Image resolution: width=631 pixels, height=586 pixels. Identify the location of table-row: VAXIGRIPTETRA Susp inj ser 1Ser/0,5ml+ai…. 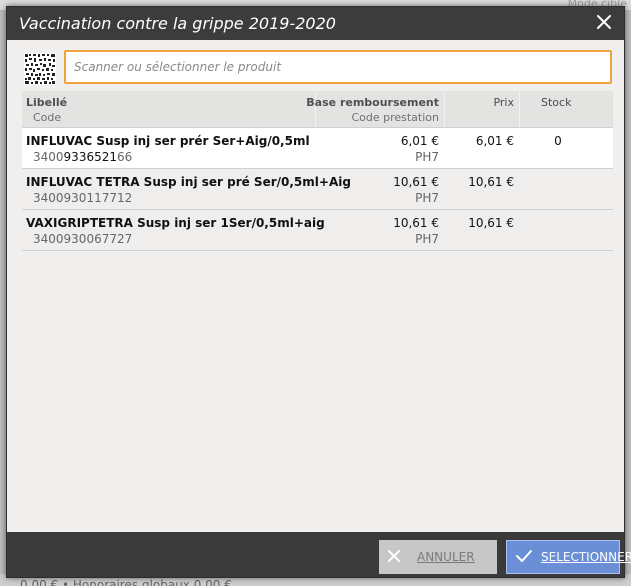
(317, 230).